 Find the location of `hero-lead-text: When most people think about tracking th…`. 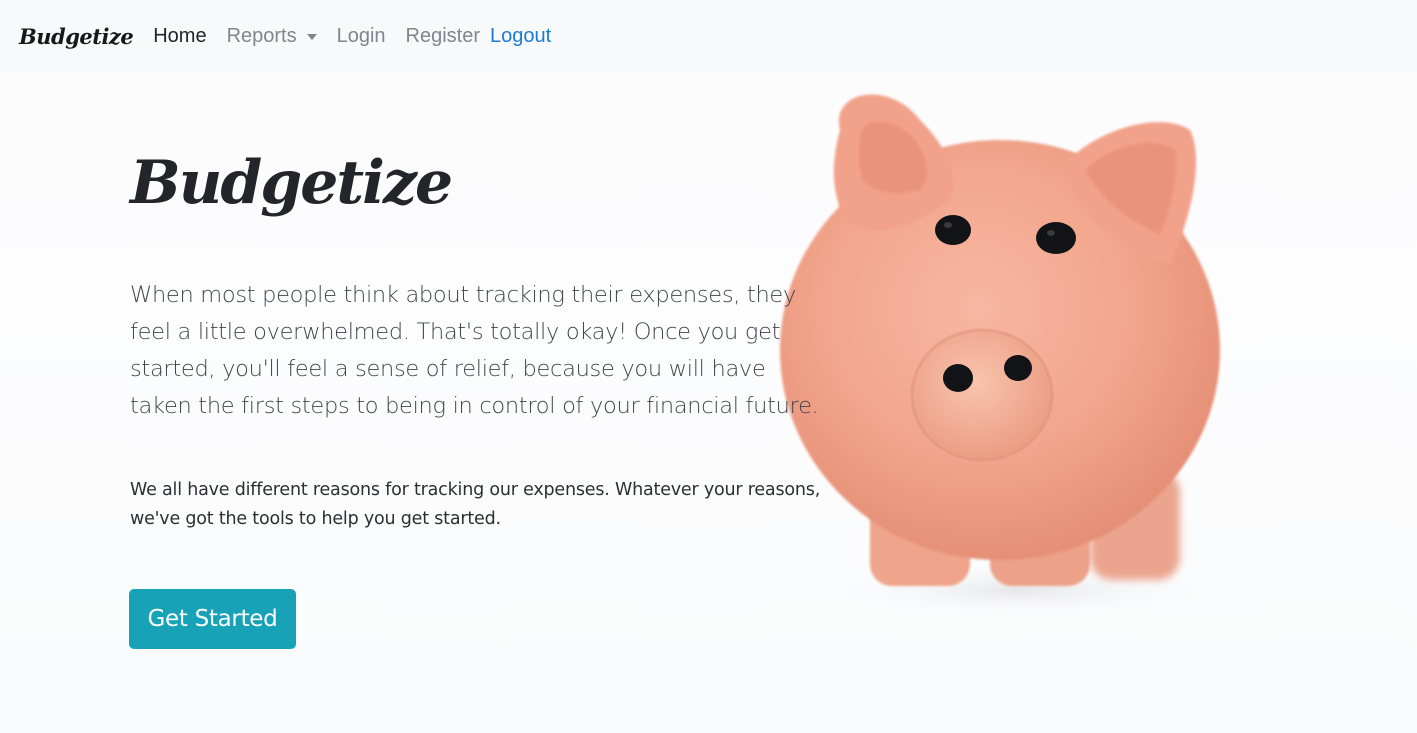

hero-lead-text: When most people think about tracking th… is located at coordinates (474, 350).